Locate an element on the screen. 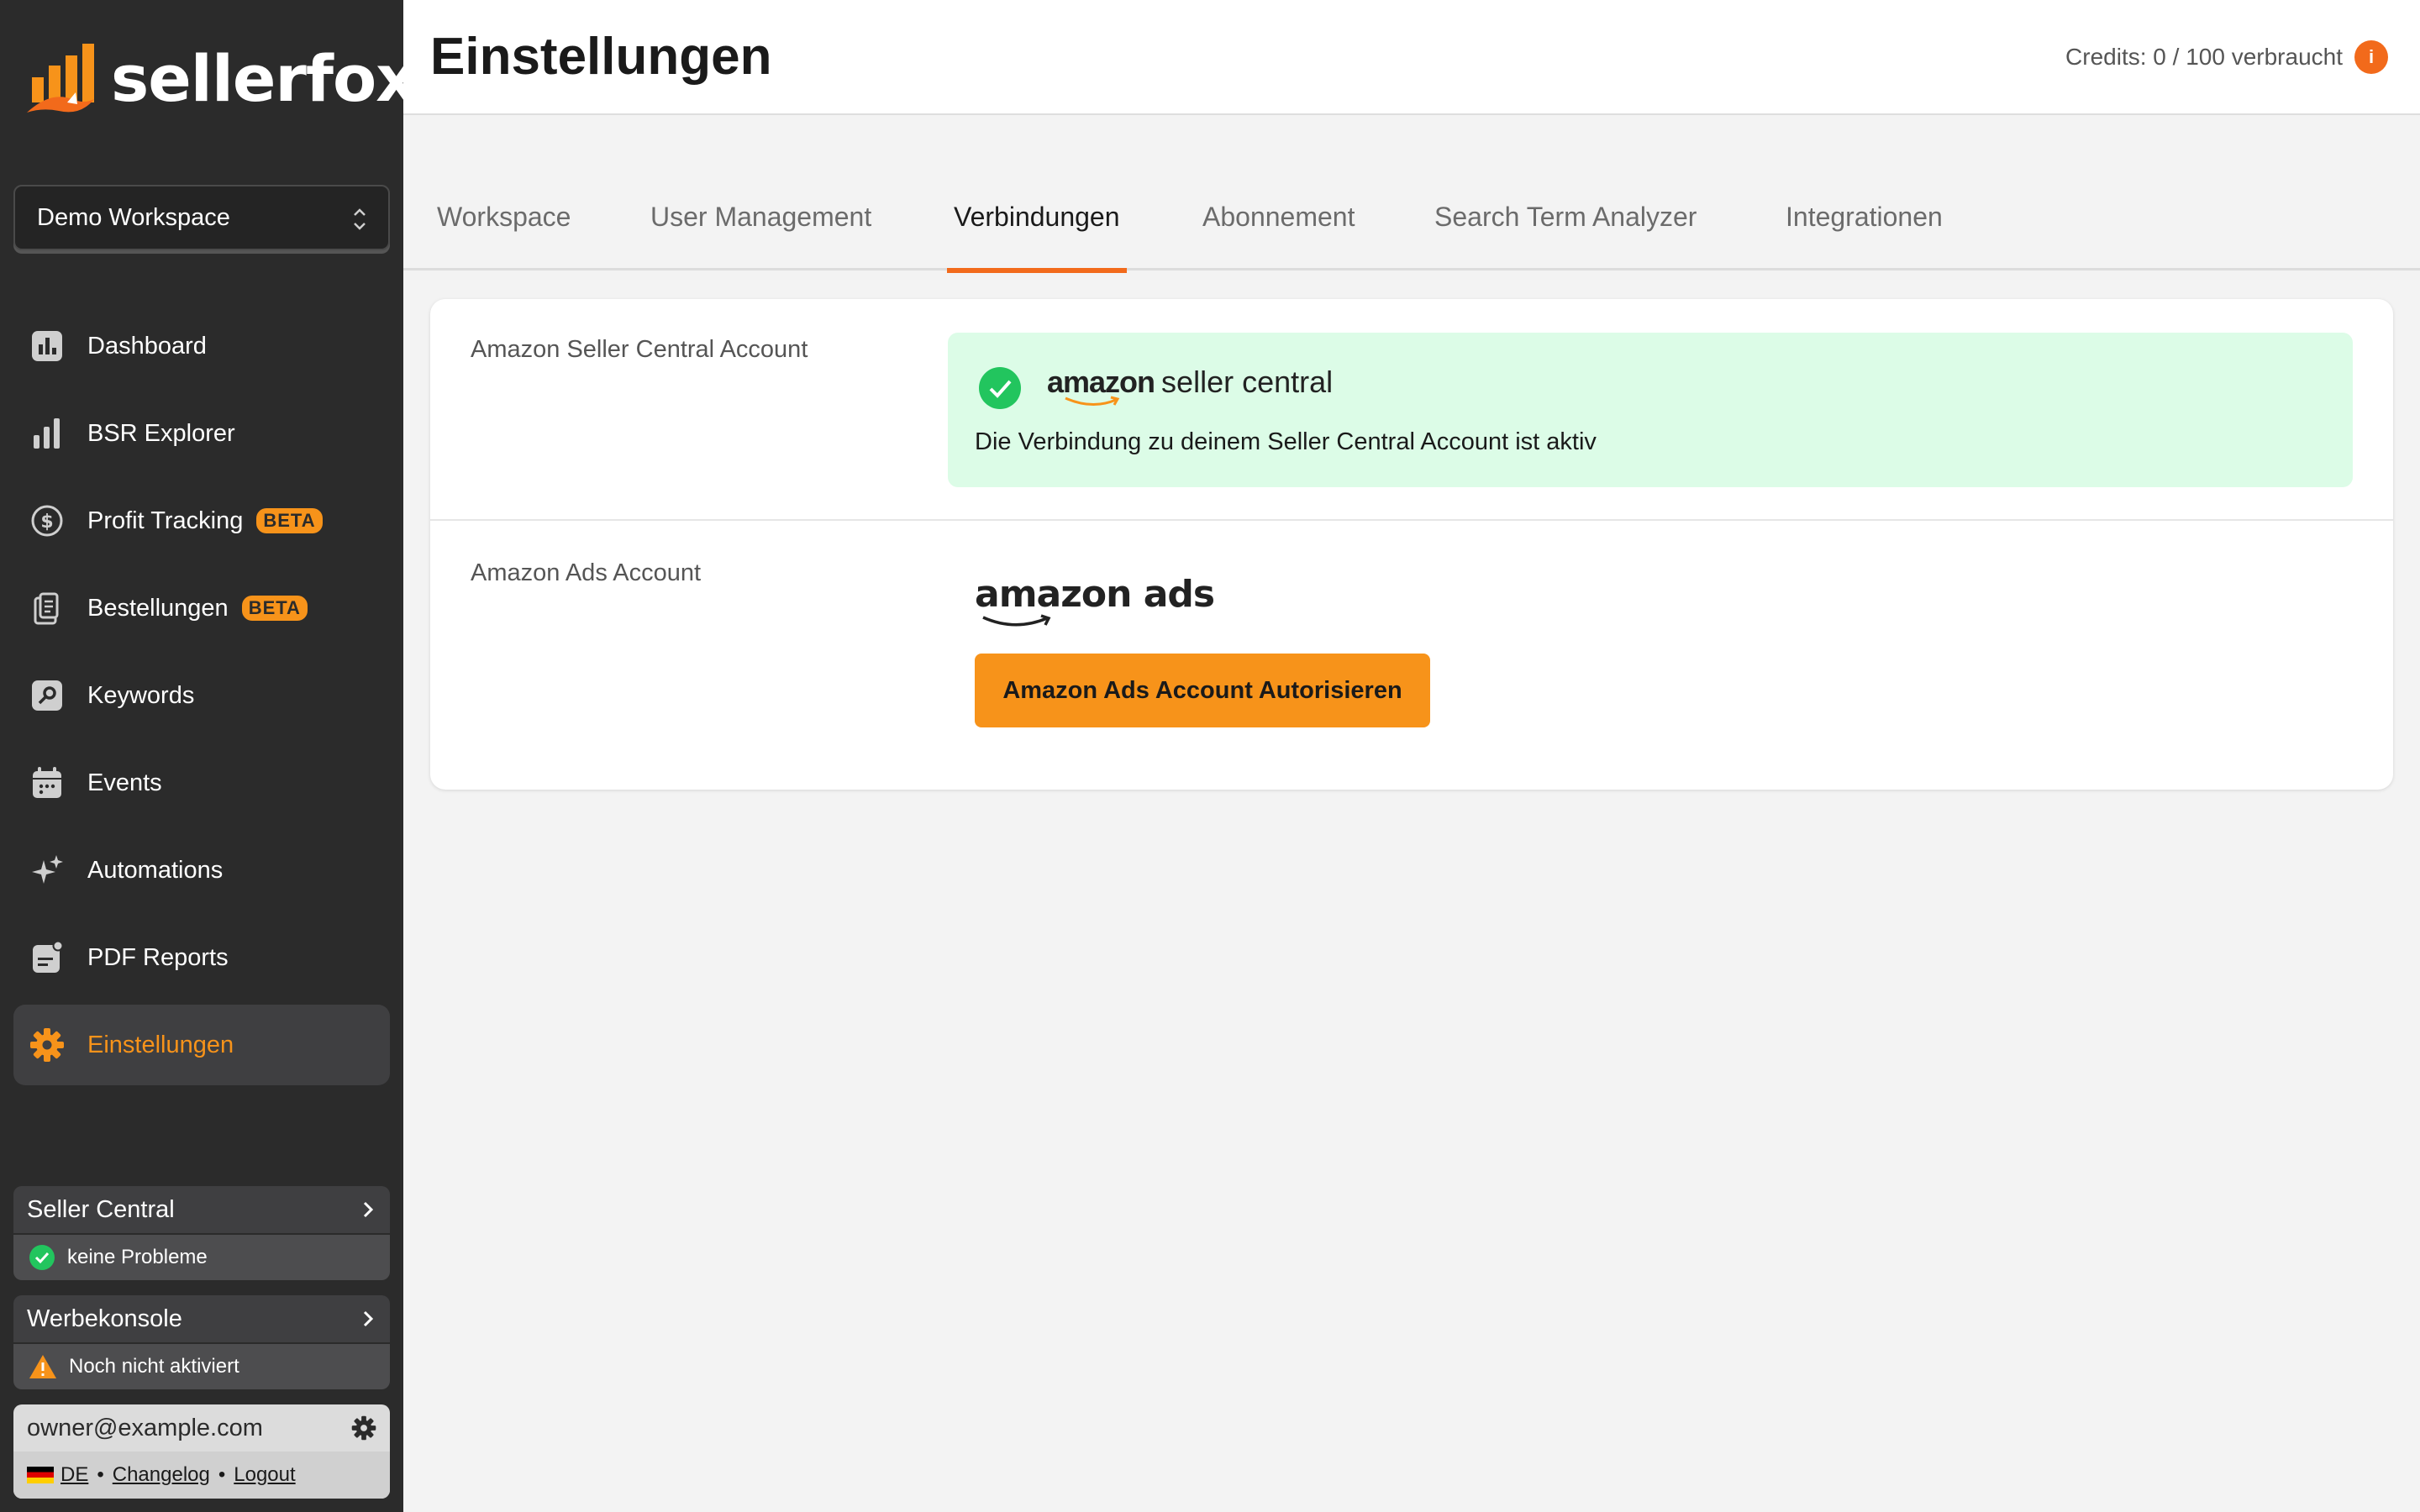  sellerfox-logo-icon is located at coordinates (60, 78).